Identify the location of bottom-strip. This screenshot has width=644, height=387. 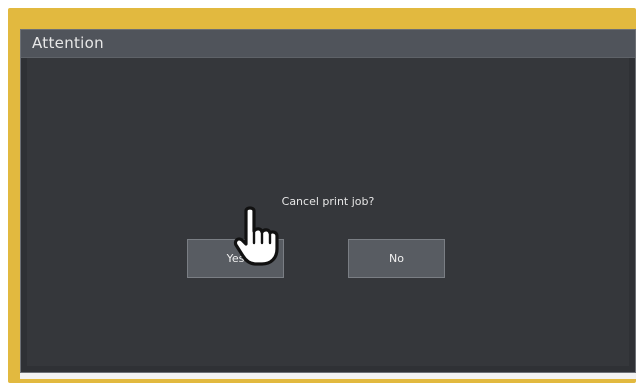
(328, 376).